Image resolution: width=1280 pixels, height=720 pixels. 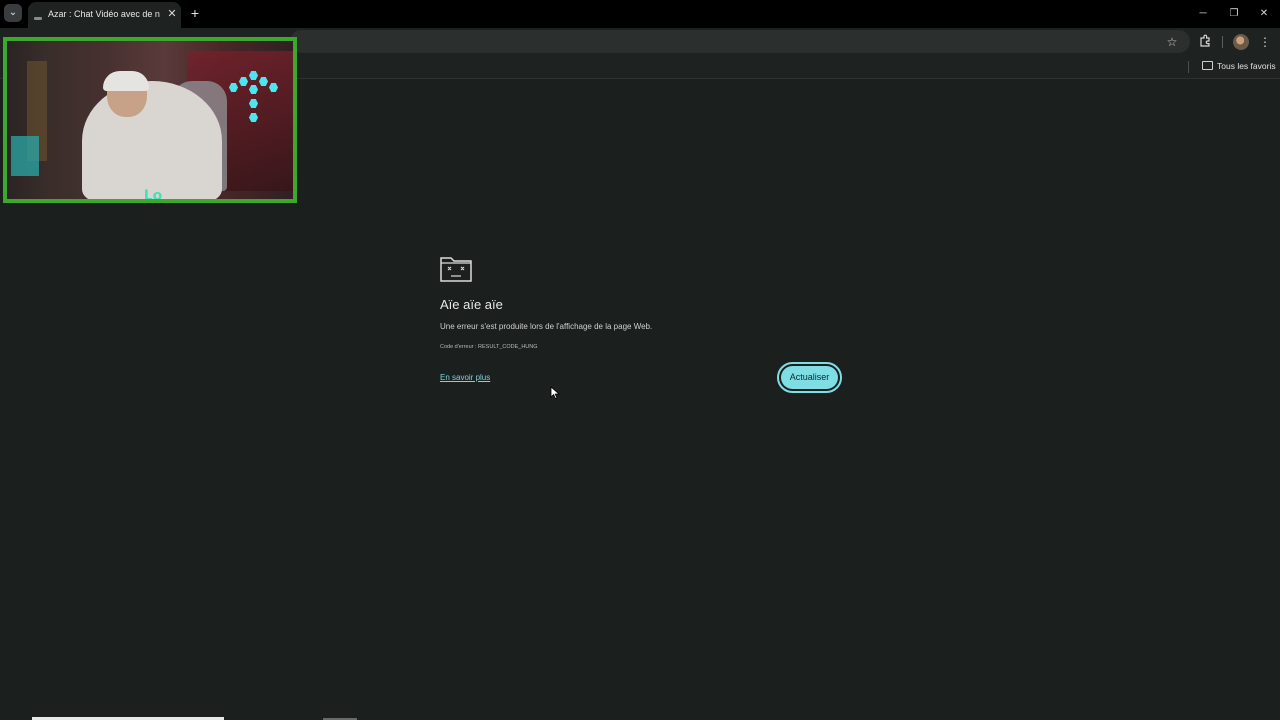 I want to click on reload-button: Actualiser, so click(x=809, y=377).